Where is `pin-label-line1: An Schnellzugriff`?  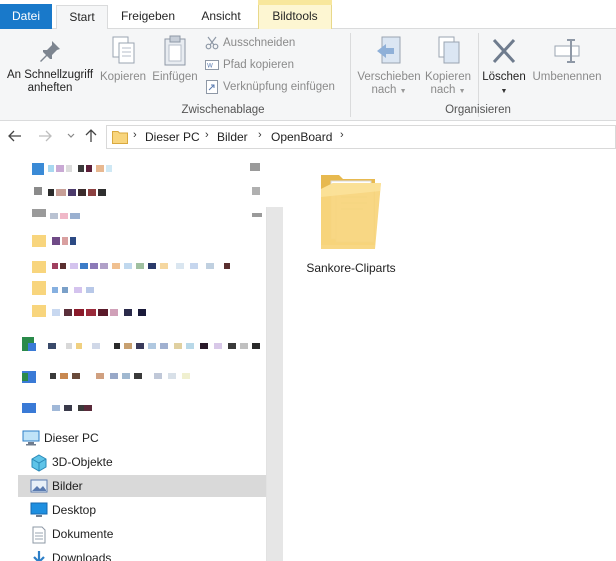
pin-label-line1: An Schnellzugriff is located at coordinates (50, 75).